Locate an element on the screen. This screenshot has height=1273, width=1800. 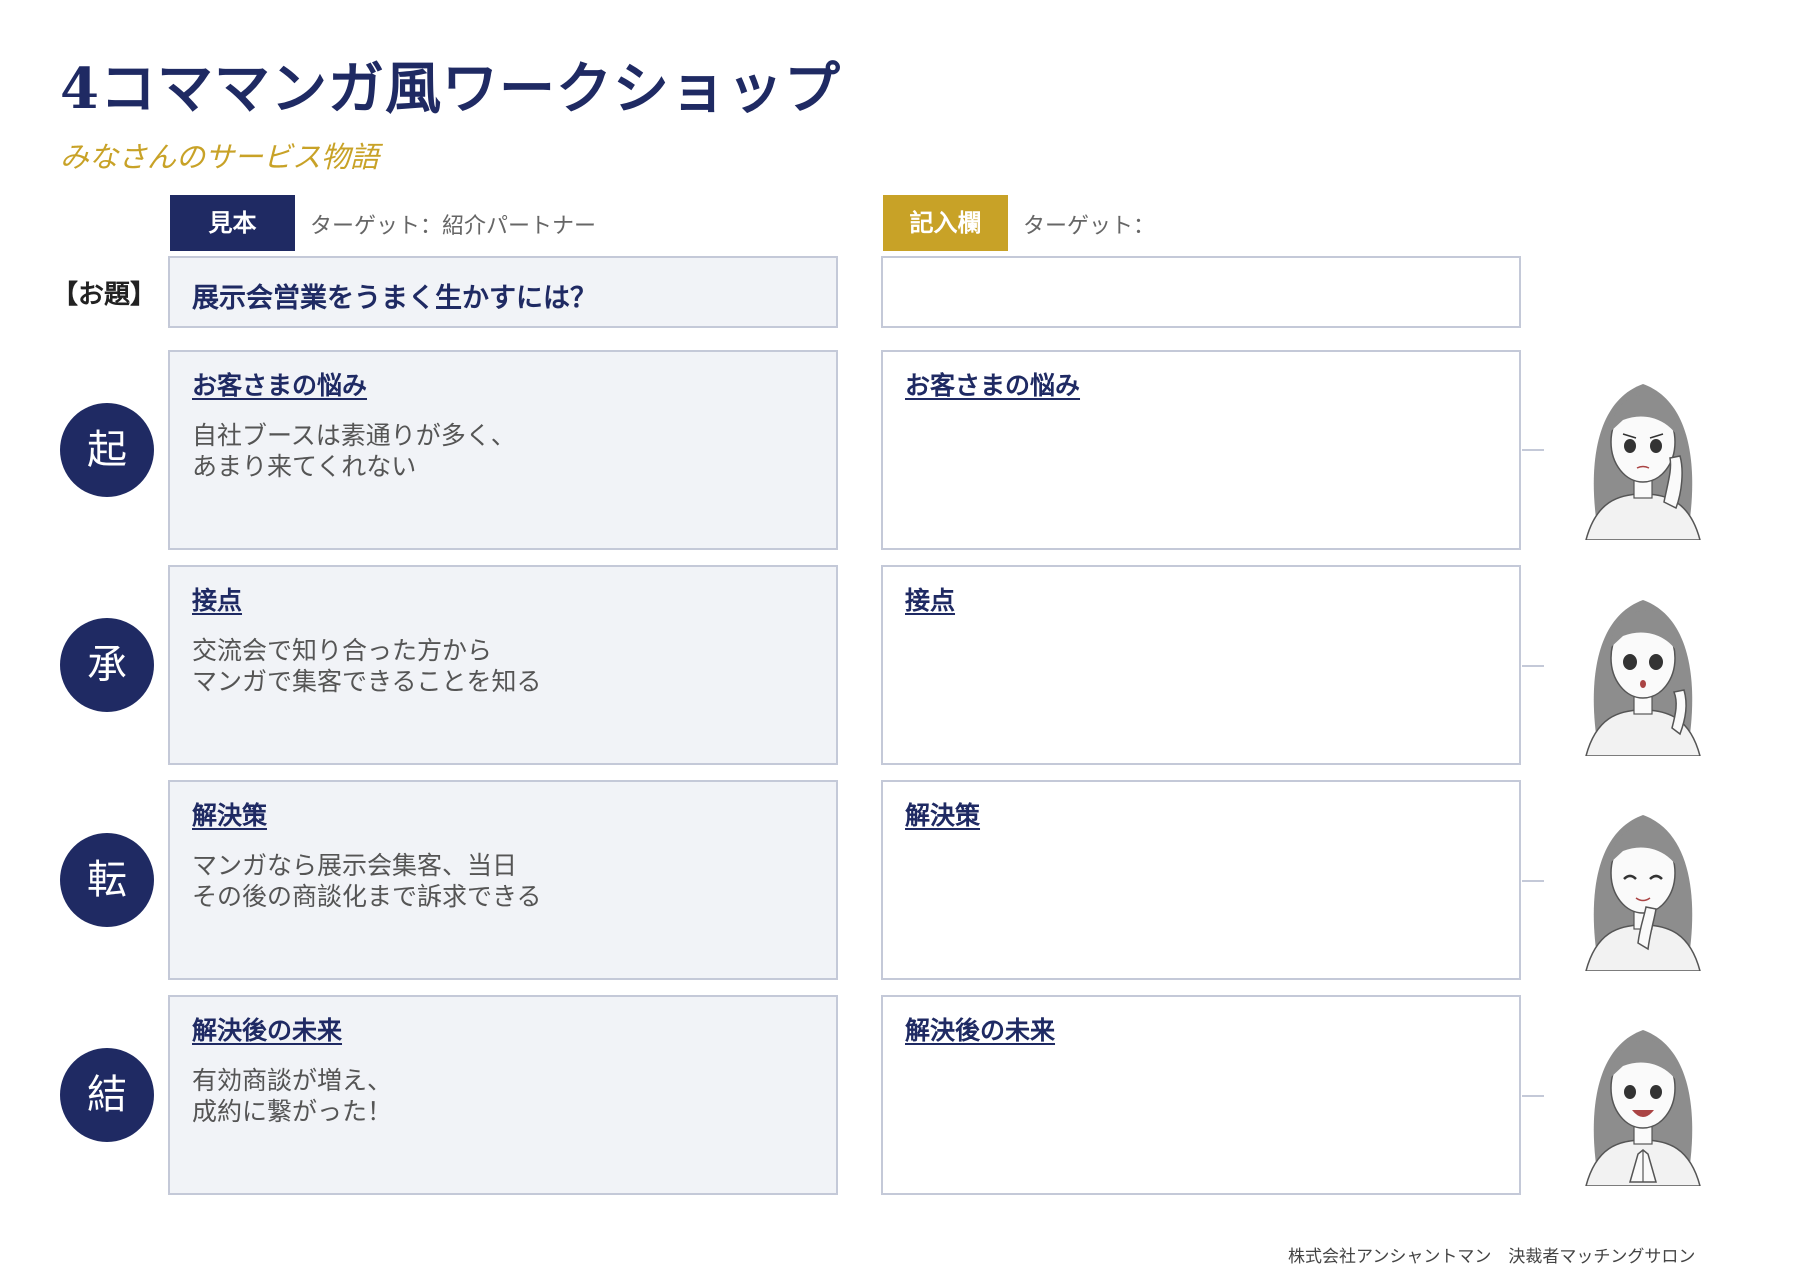
sample-body-ki: 自社ブースは素通りが多く、 あまり来てくれない is located at coordinates (354, 451).